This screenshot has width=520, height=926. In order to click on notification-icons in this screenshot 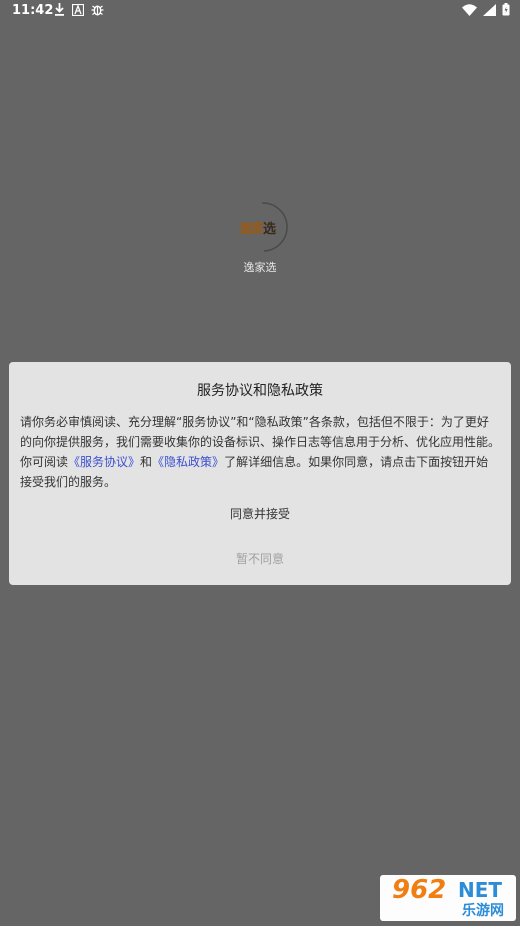, I will do `click(79, 9)`.